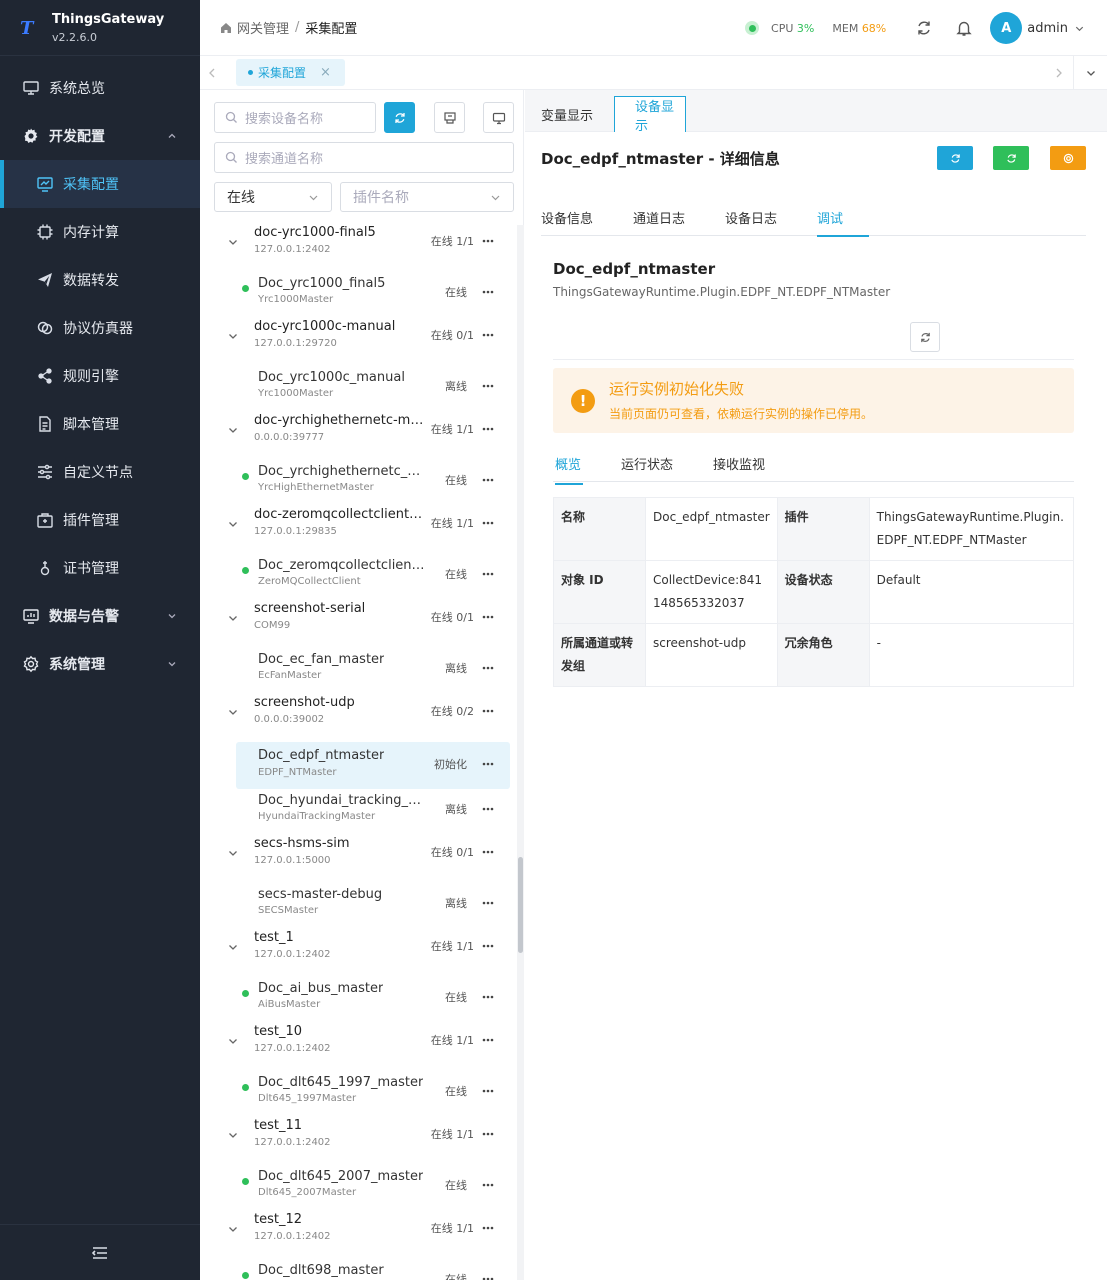 This screenshot has width=1107, height=1280. What do you see at coordinates (100, 616) in the screenshot?
I see `sidebar-item-data-alarm: 数据与告警` at bounding box center [100, 616].